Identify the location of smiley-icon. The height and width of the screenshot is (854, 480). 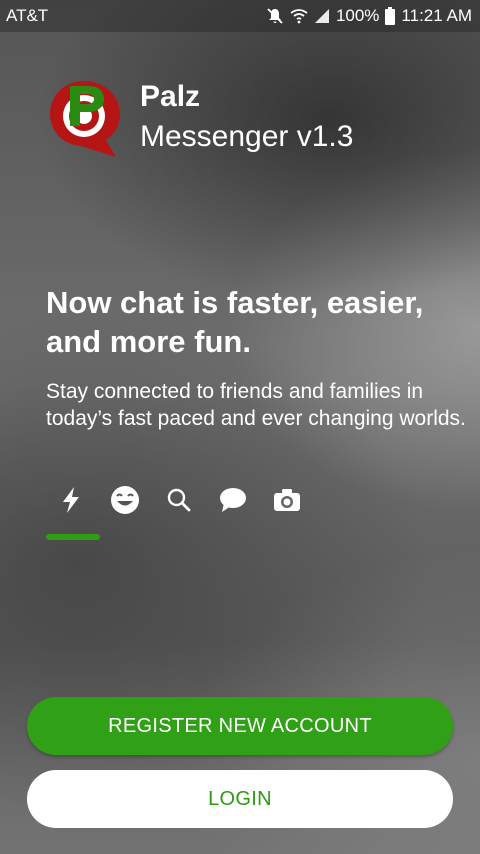
(125, 500).